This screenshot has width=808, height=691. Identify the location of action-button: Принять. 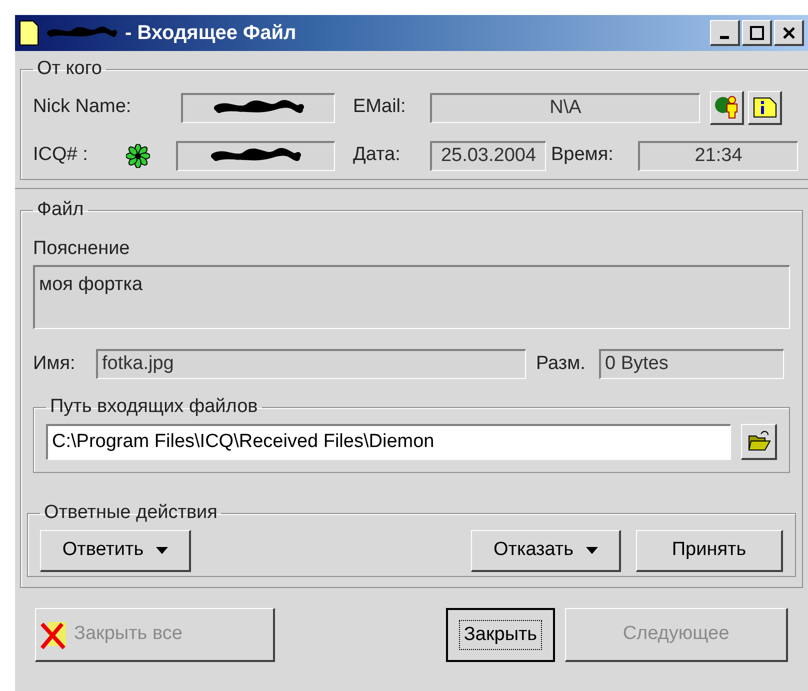
(709, 551).